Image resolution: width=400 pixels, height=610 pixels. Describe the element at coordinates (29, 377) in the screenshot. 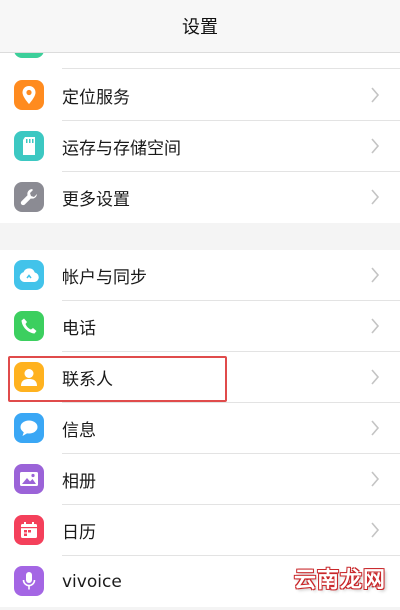

I see `contact-person-icon` at that location.